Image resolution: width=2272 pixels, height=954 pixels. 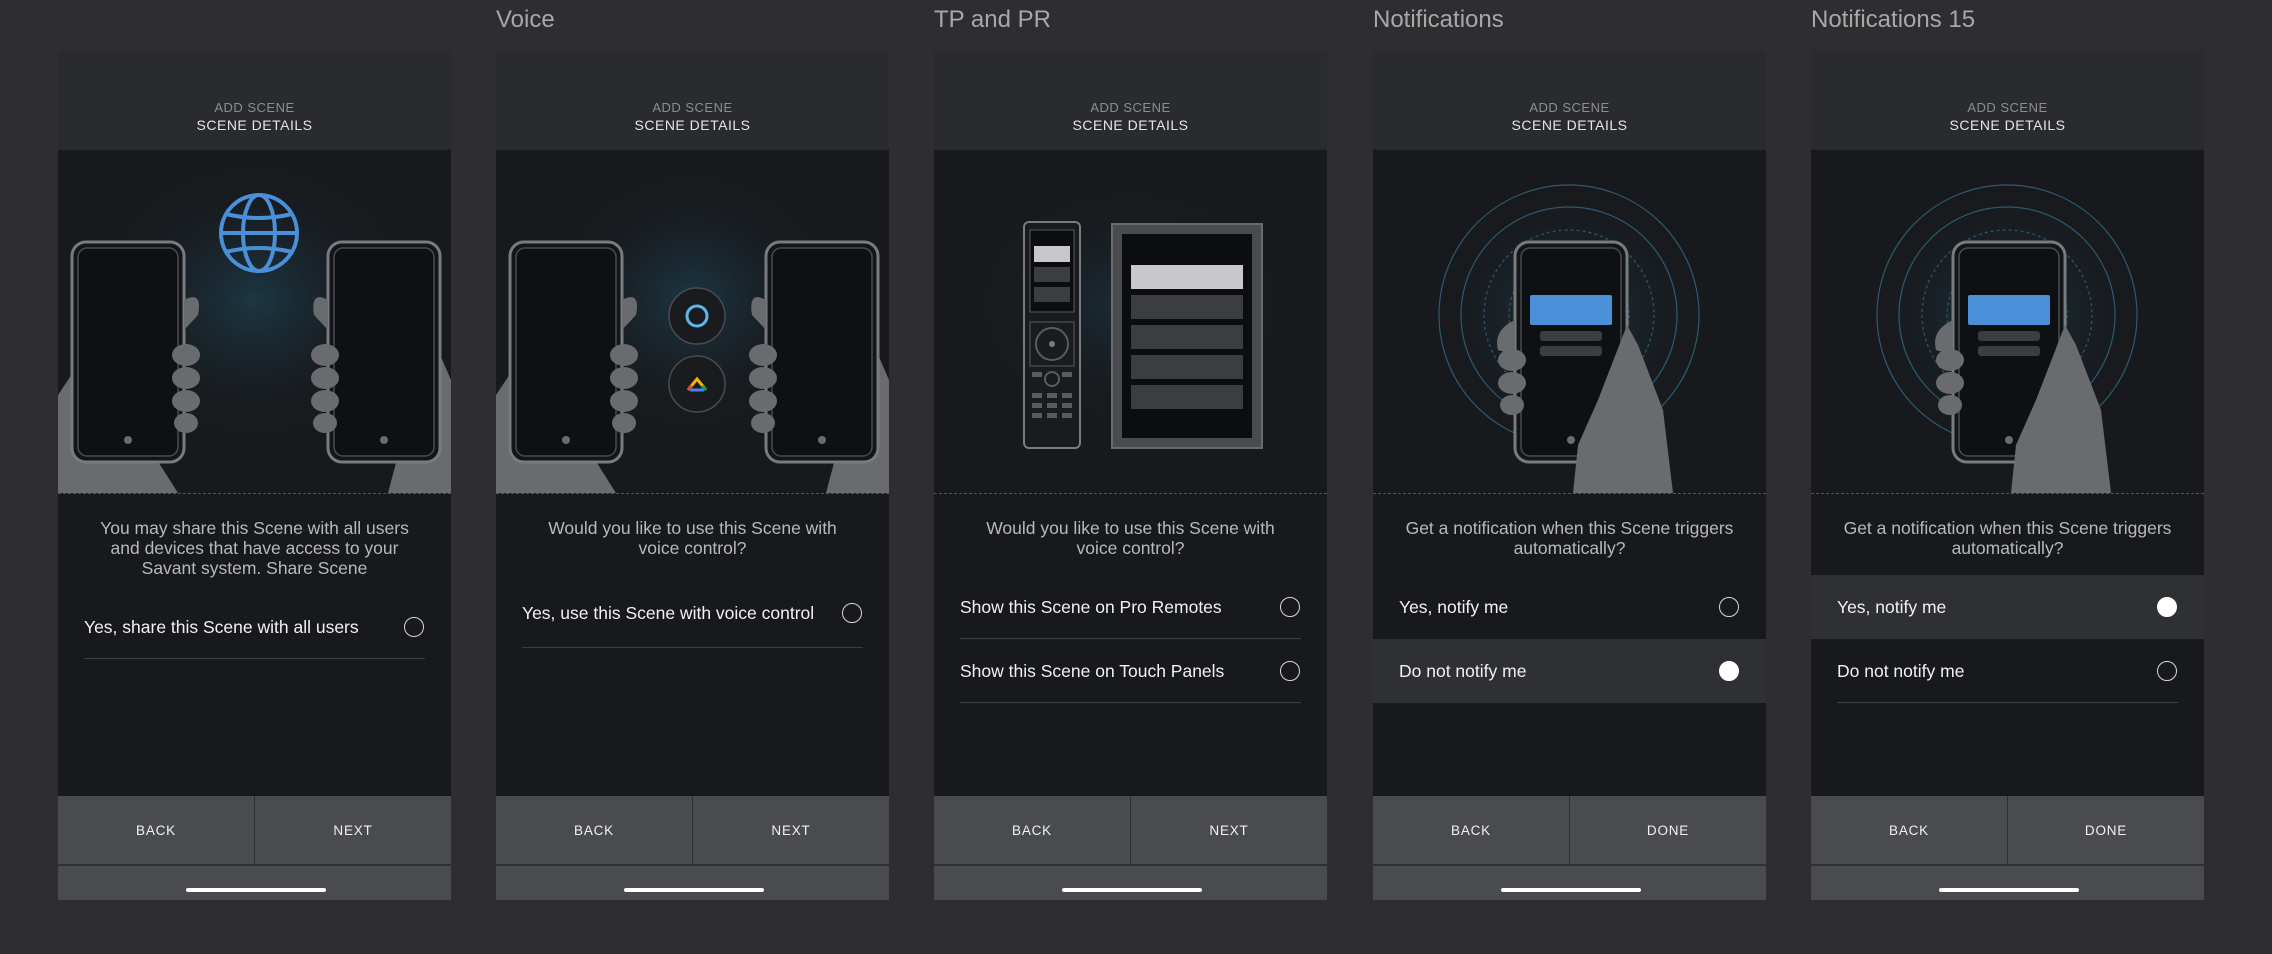 I want to click on option-label: Yes, use this Scene with voice control, so click(x=668, y=613).